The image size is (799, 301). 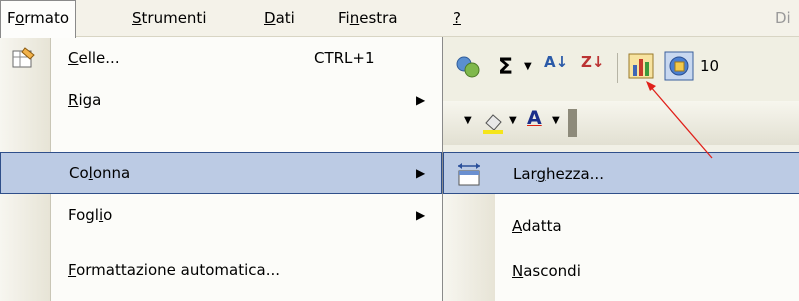 What do you see at coordinates (505, 67) in the screenshot?
I see `autosum-icon: Σ` at bounding box center [505, 67].